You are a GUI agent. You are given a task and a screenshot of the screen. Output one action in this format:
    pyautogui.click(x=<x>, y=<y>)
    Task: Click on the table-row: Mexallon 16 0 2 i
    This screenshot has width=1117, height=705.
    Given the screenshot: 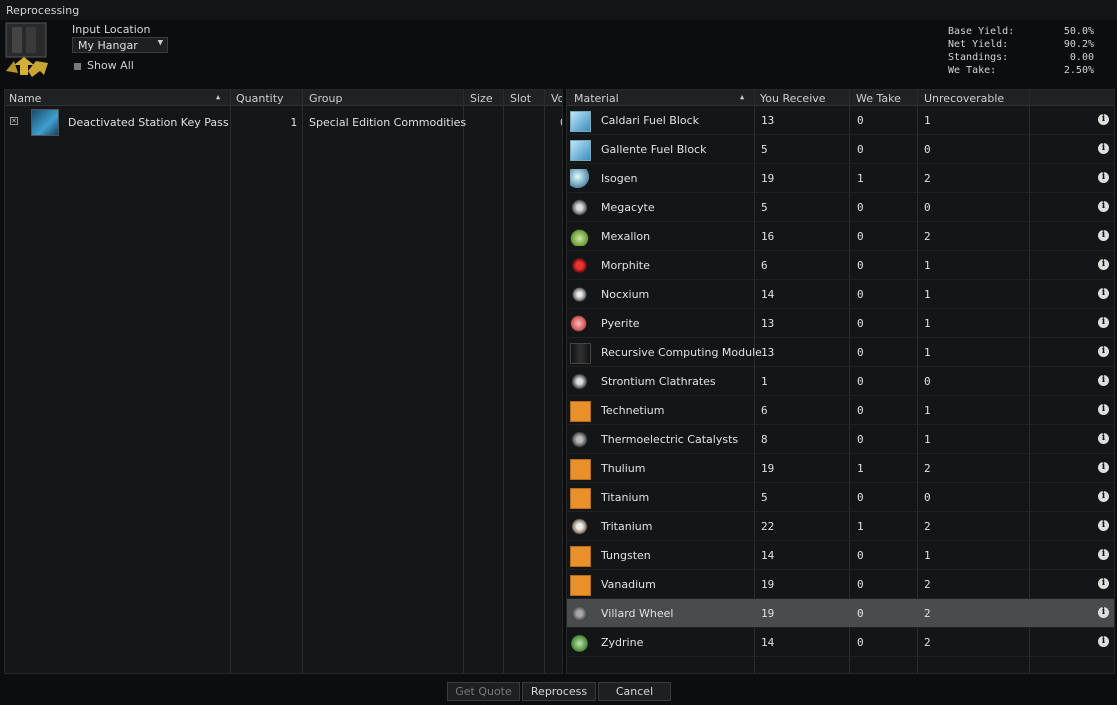 What is the action you would take?
    pyautogui.click(x=840, y=236)
    